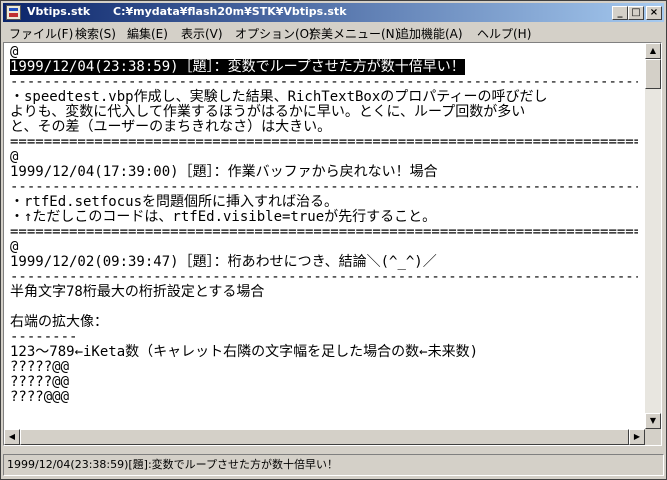 The height and width of the screenshot is (480, 667). What do you see at coordinates (653, 51) in the screenshot?
I see `scroll-up-button: ▲` at bounding box center [653, 51].